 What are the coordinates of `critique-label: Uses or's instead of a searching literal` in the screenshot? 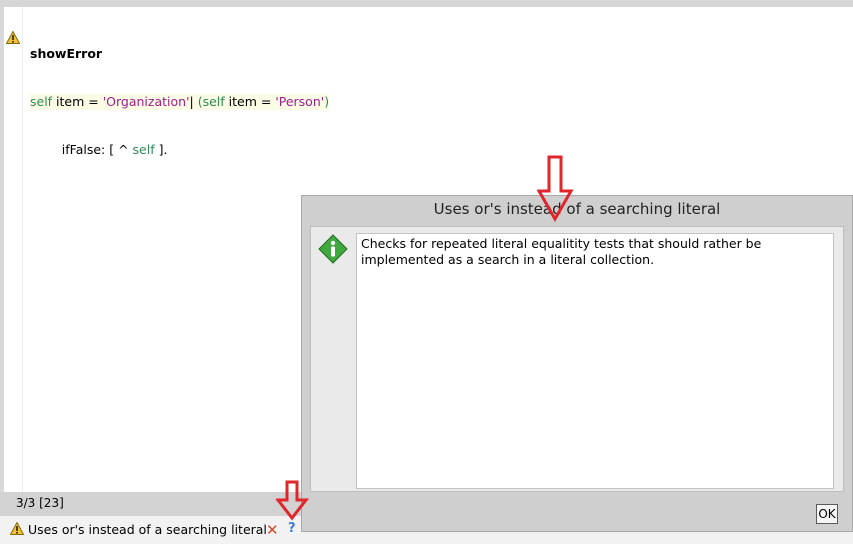 It's located at (147, 529).